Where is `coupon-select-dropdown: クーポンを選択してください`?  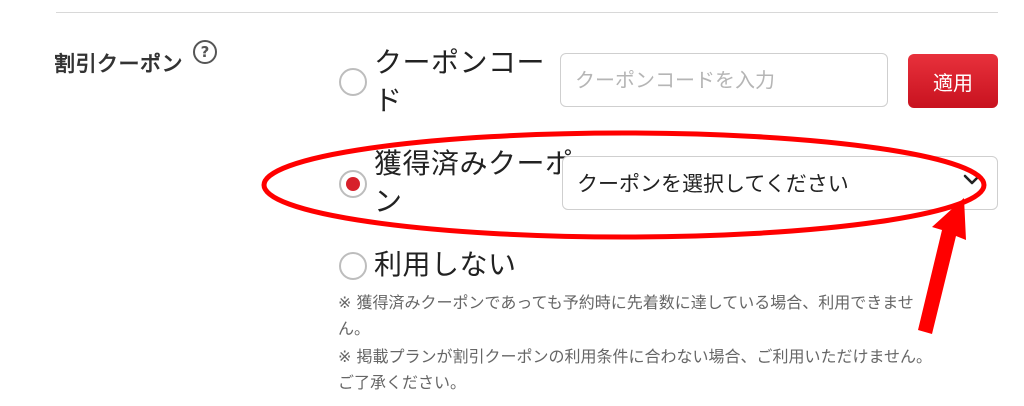
coupon-select-dropdown: クーポンを選択してください is located at coordinates (780, 183).